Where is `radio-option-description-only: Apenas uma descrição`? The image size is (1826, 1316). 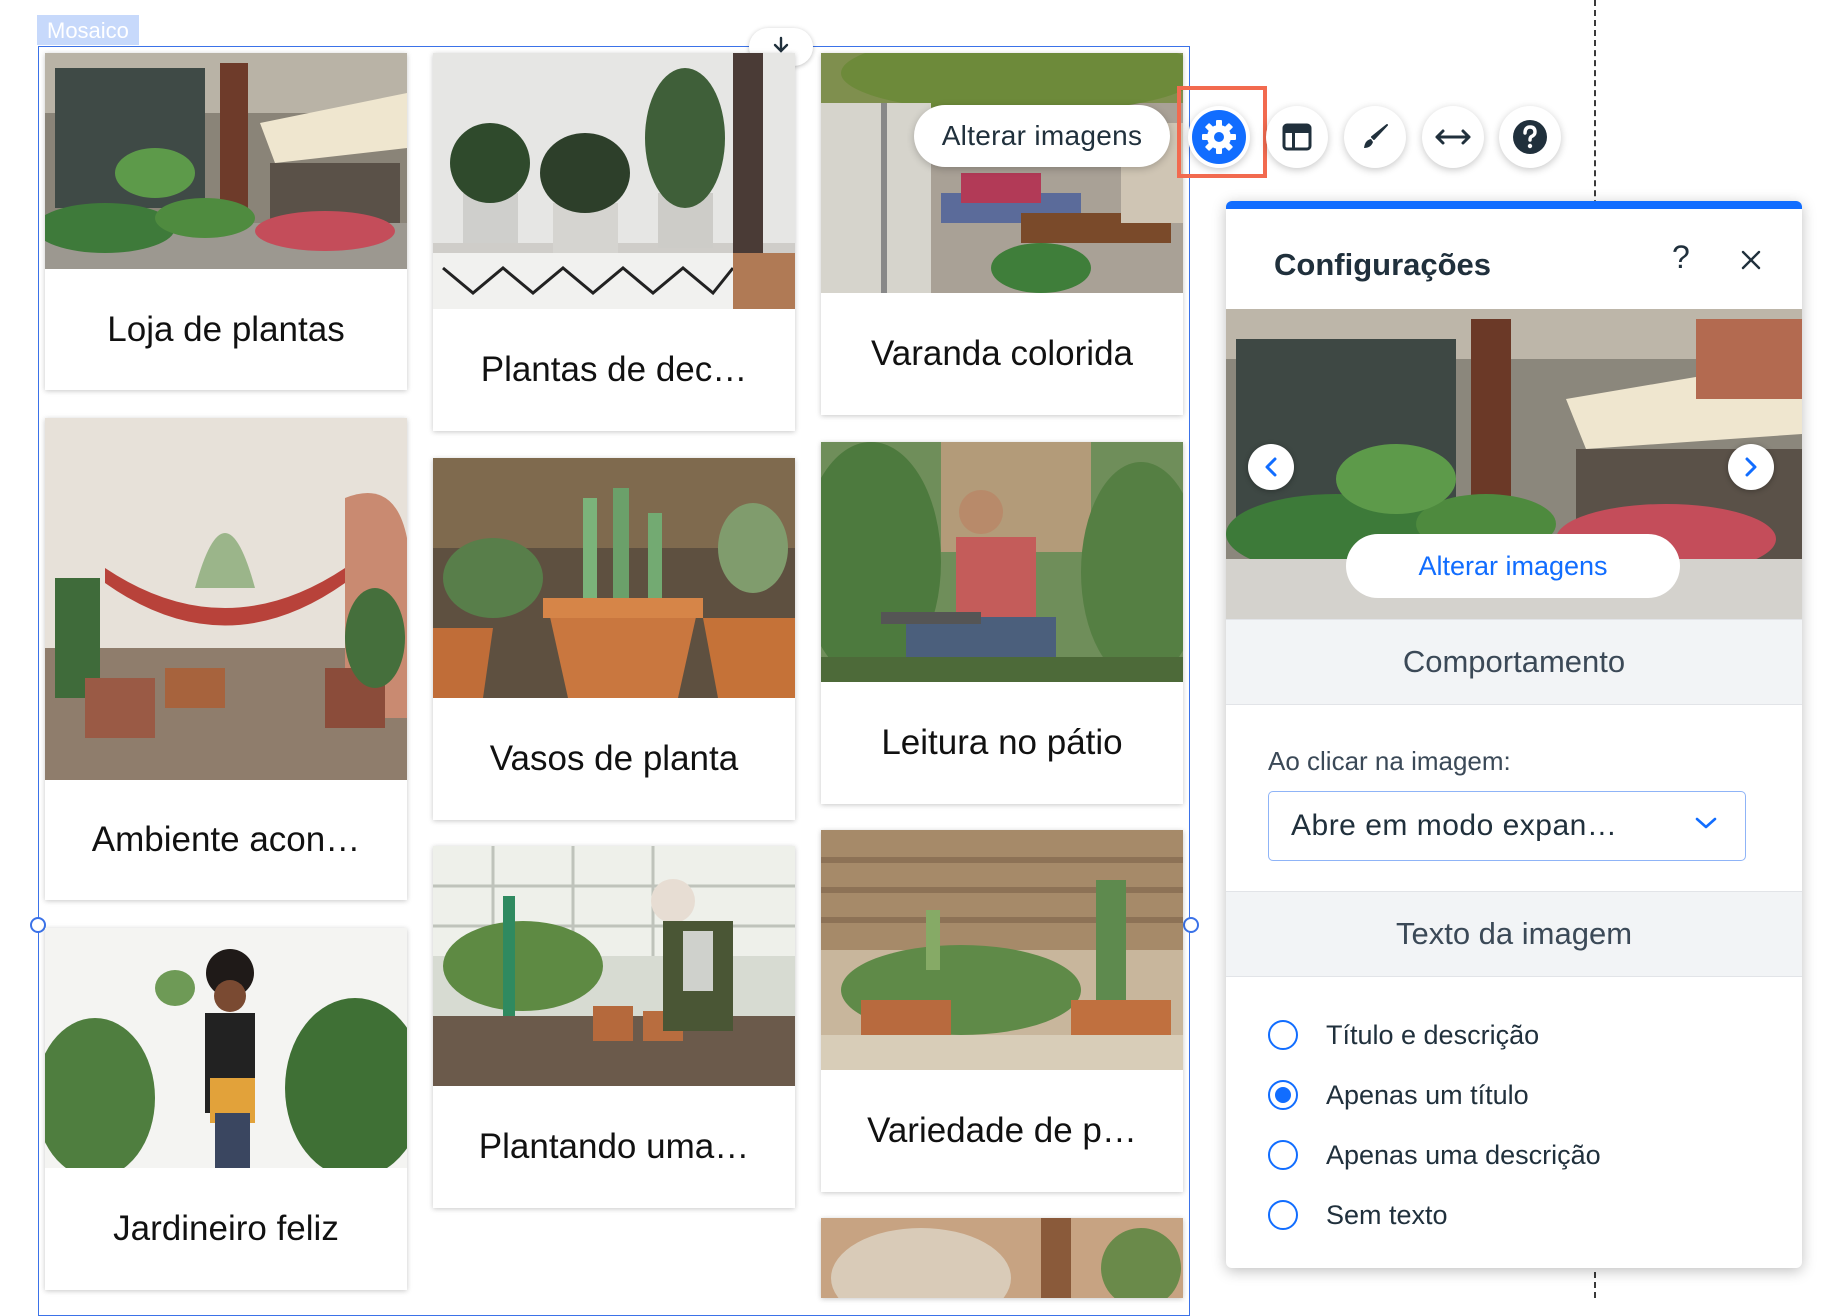 radio-option-description-only: Apenas uma descrição is located at coordinates (1434, 1155).